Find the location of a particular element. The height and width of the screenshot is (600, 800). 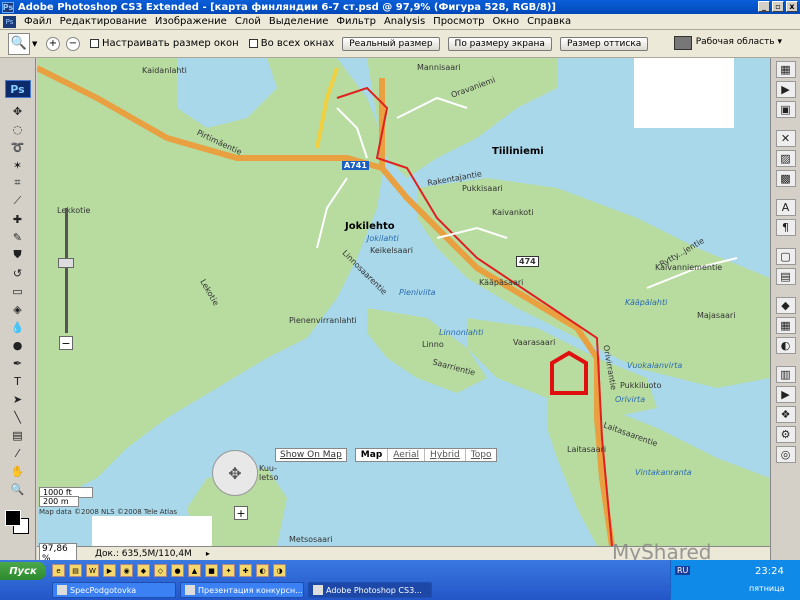

zoom-tool-preset-icon: 🔍 is located at coordinates (19, 43).